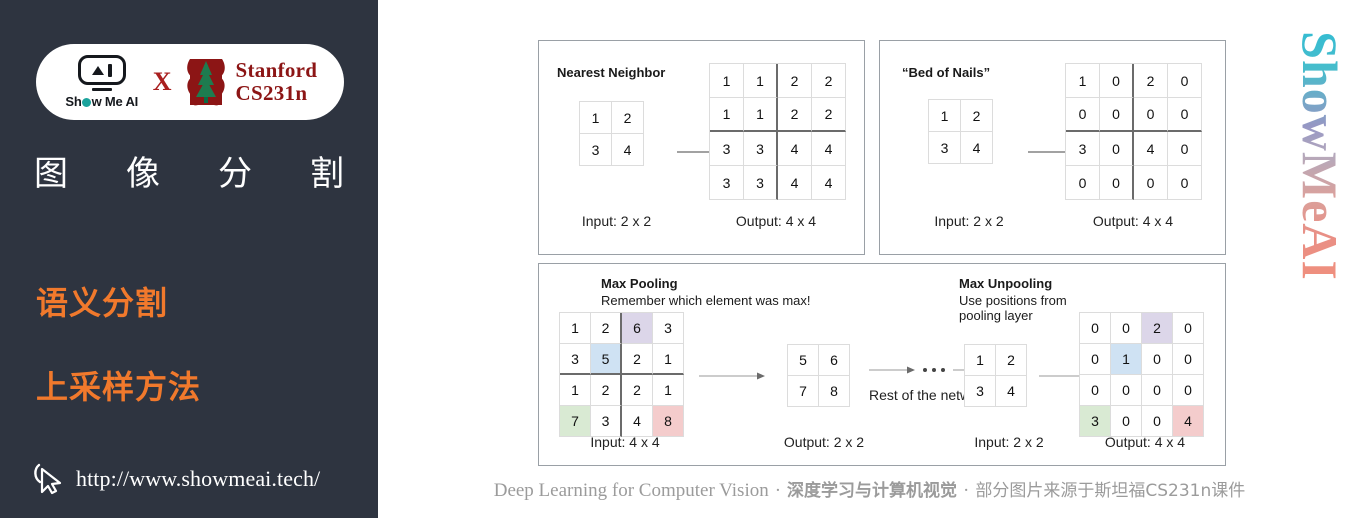  What do you see at coordinates (1133, 221) in the screenshot?
I see `bon-output-caption: Output: 4 x 4` at bounding box center [1133, 221].